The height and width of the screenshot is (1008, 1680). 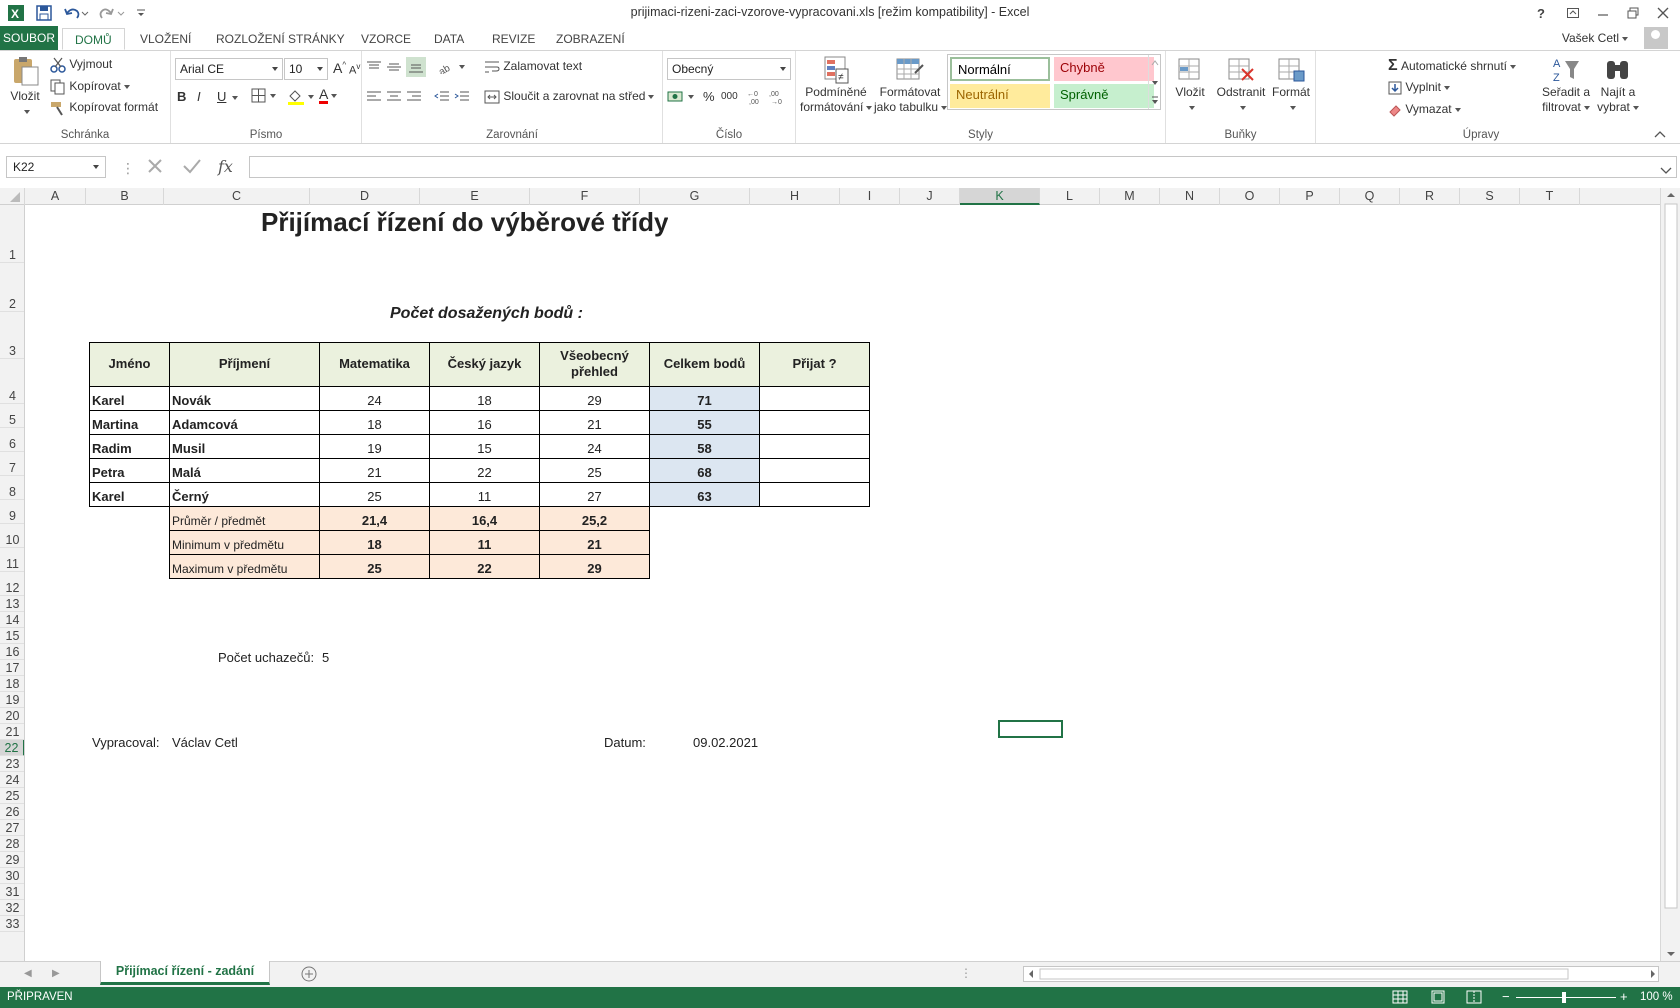 I want to click on orientation-button: ab, so click(x=451, y=66).